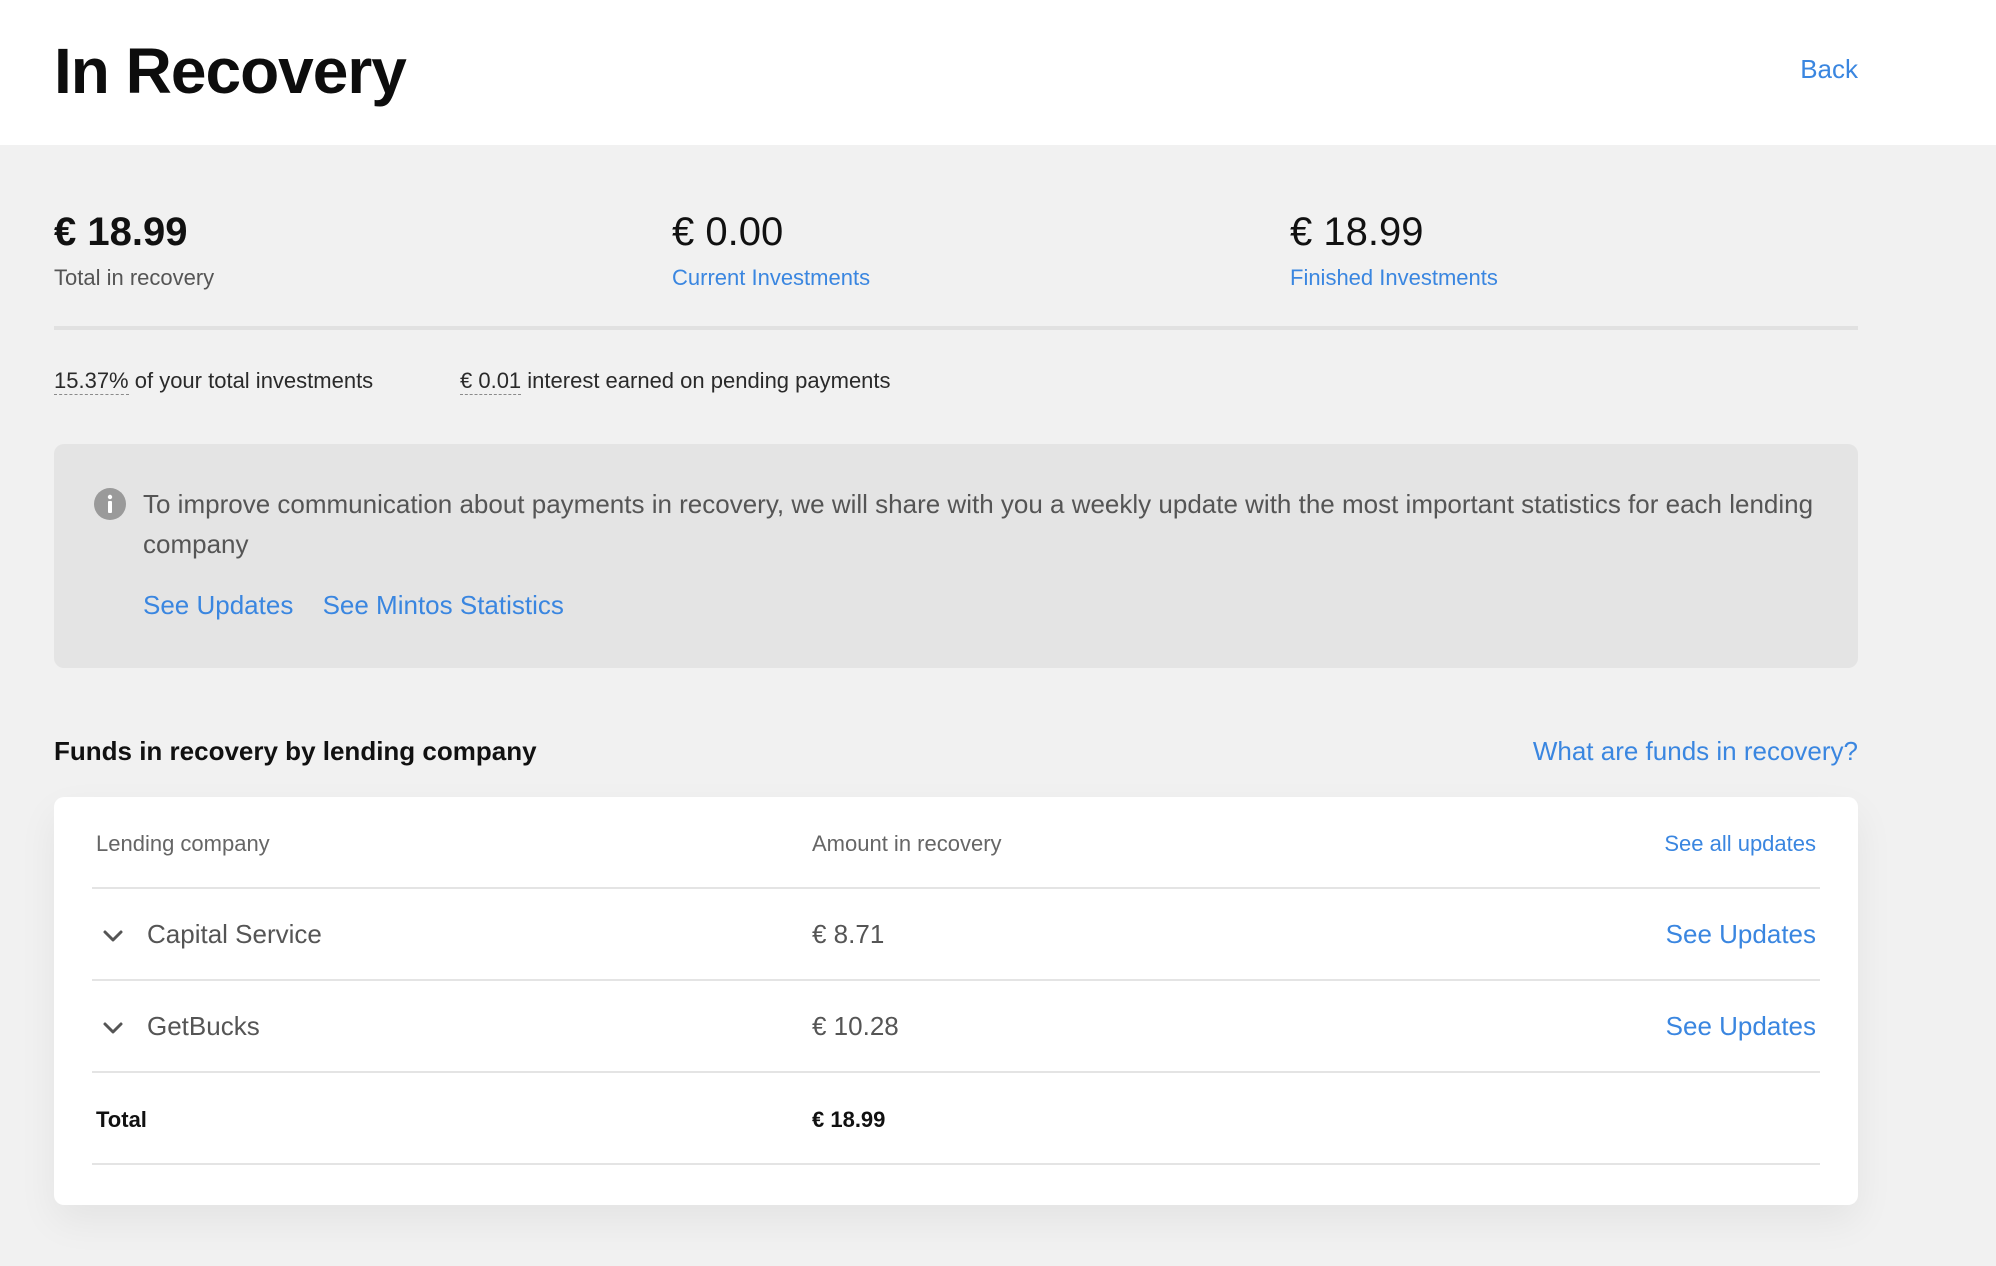 This screenshot has width=1996, height=1266. I want to click on percent-of-total: 15.37% of your total investments, so click(214, 381).